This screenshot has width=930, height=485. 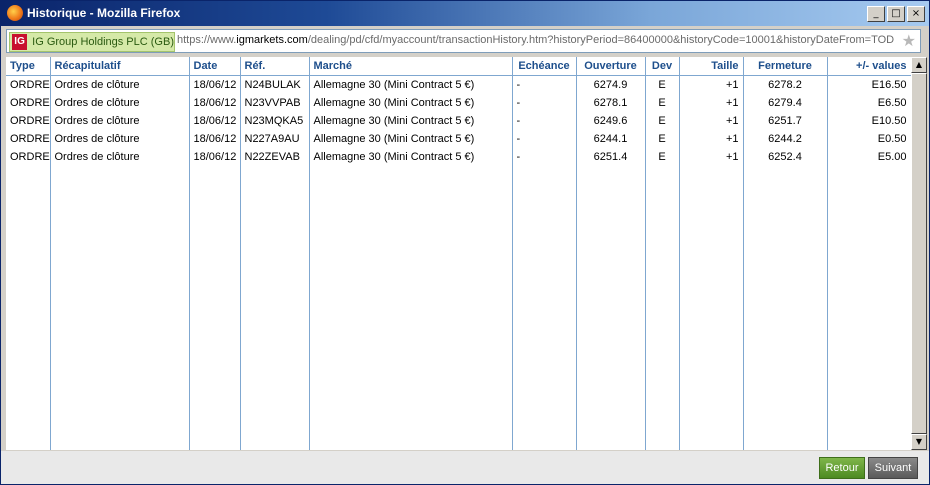 I want to click on site-identity-badge: IG IG Group Holdings PLC (GB), so click(x=92, y=42).